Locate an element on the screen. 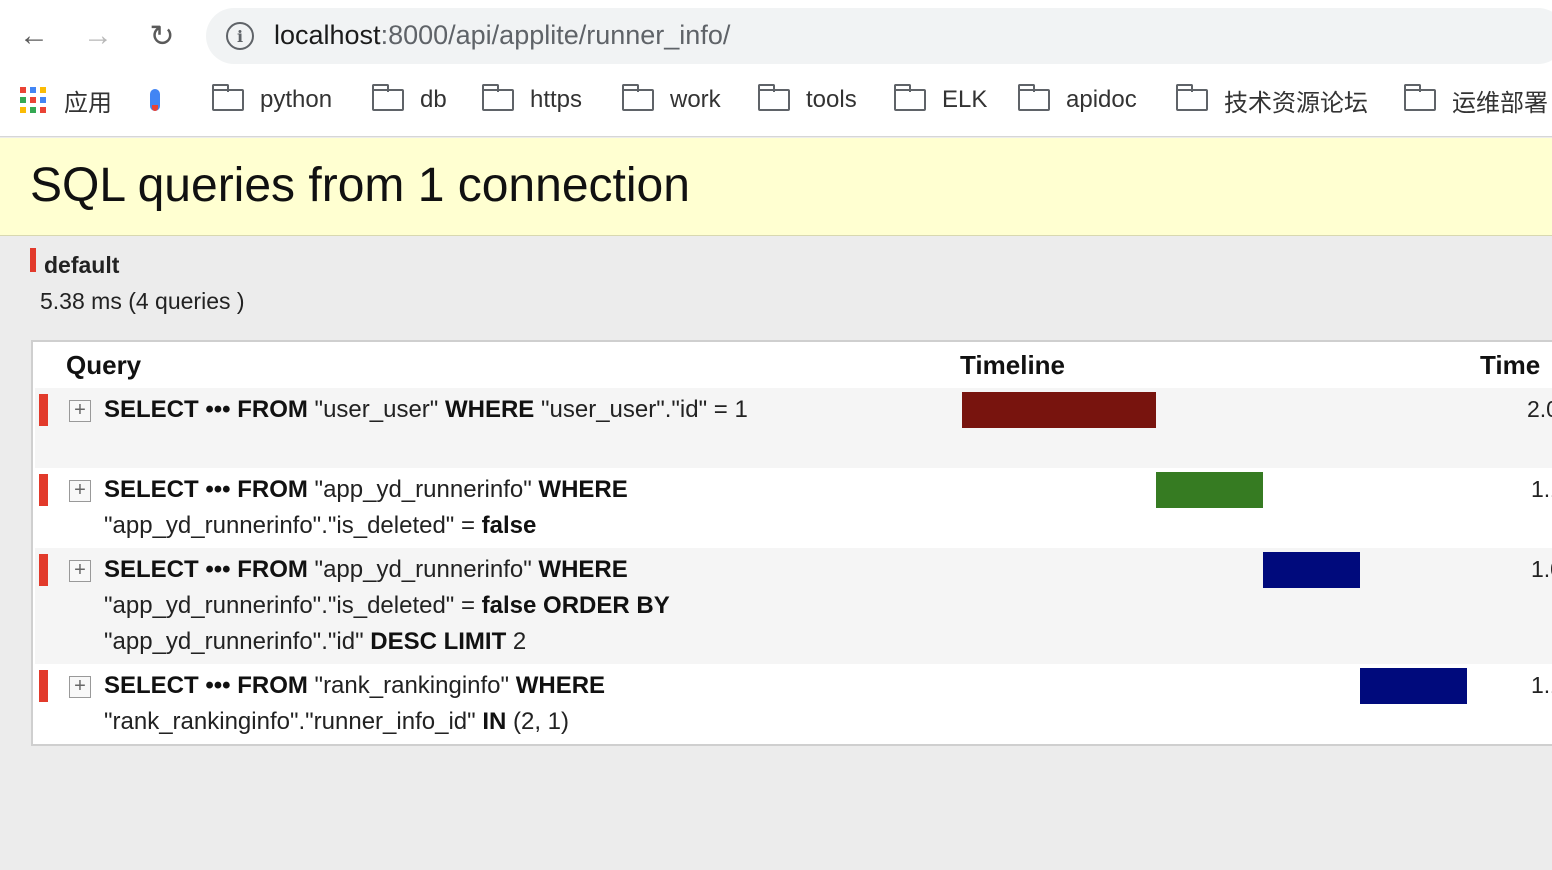  bookmark-label: 运维部署 is located at coordinates (1500, 103).